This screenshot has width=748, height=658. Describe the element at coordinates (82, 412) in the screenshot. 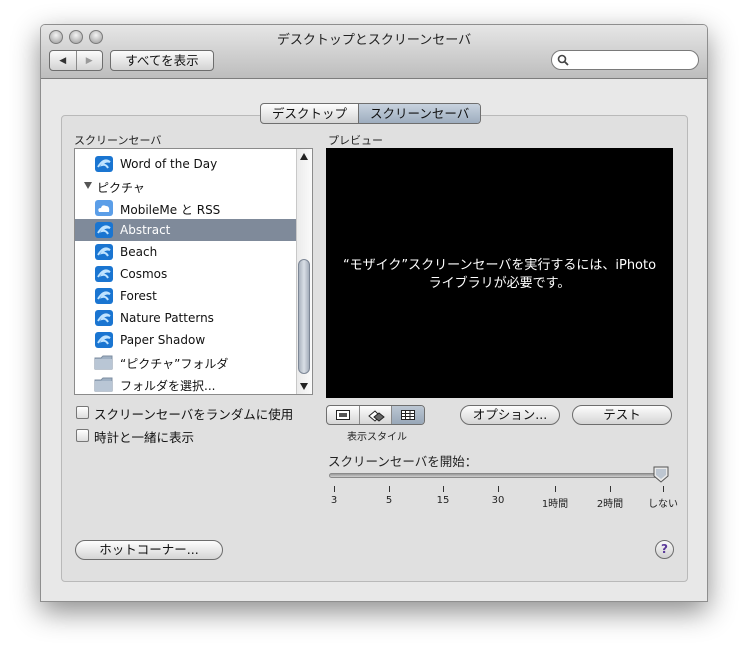

I see `random-checkbox` at that location.